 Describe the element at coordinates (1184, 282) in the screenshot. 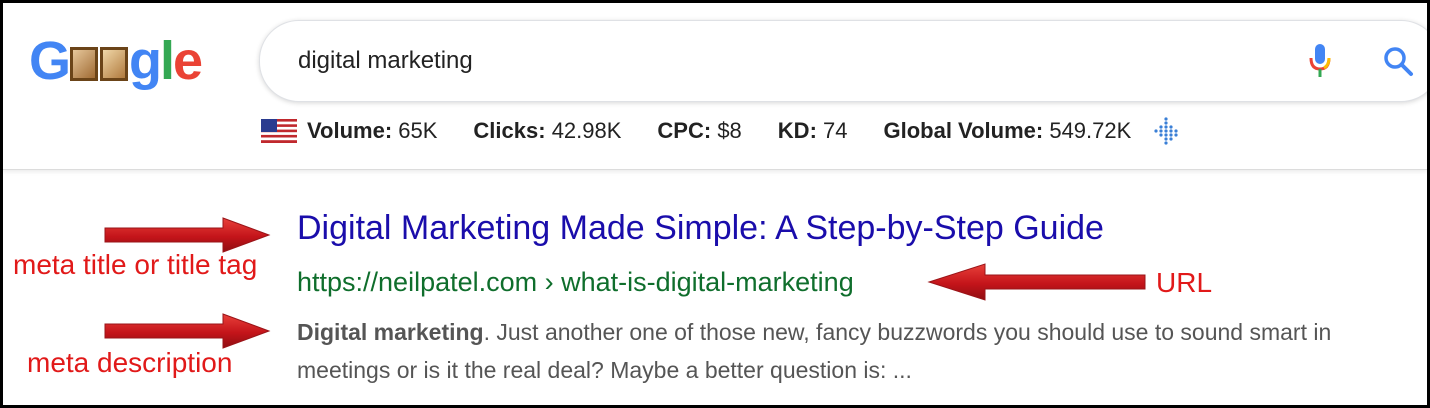

I see `url-annotation: URL` at that location.